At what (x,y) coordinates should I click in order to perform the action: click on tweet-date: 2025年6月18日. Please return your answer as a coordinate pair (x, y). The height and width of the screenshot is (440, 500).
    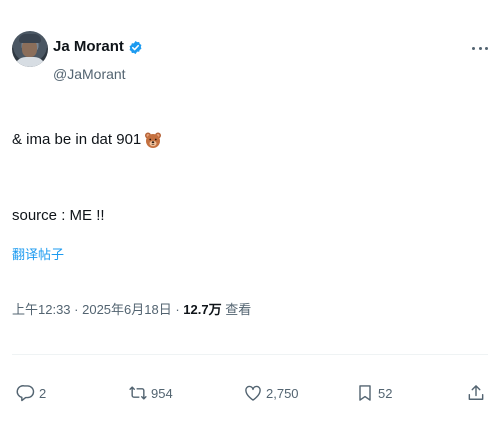
    Looking at the image, I should click on (127, 309).